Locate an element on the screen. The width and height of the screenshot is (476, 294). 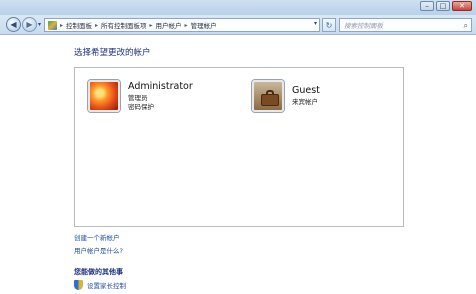
account-guest: Guest 来宾帐户 is located at coordinates (286, 96).